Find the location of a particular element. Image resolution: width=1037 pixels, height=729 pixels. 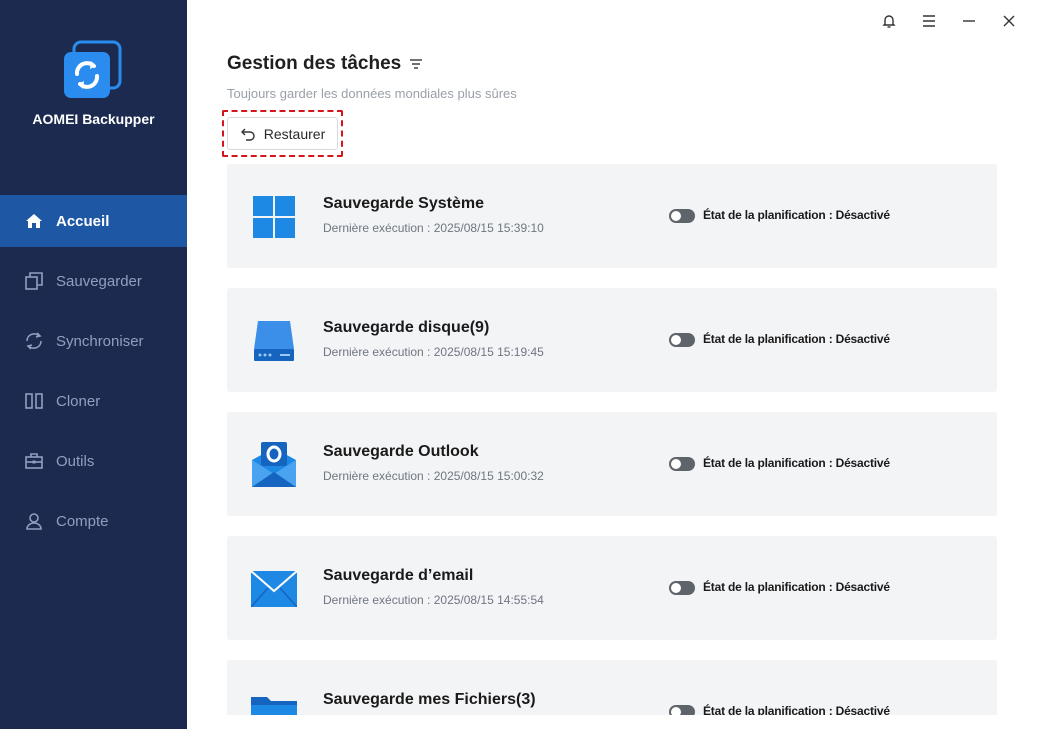

sync-icon is located at coordinates (34, 341).